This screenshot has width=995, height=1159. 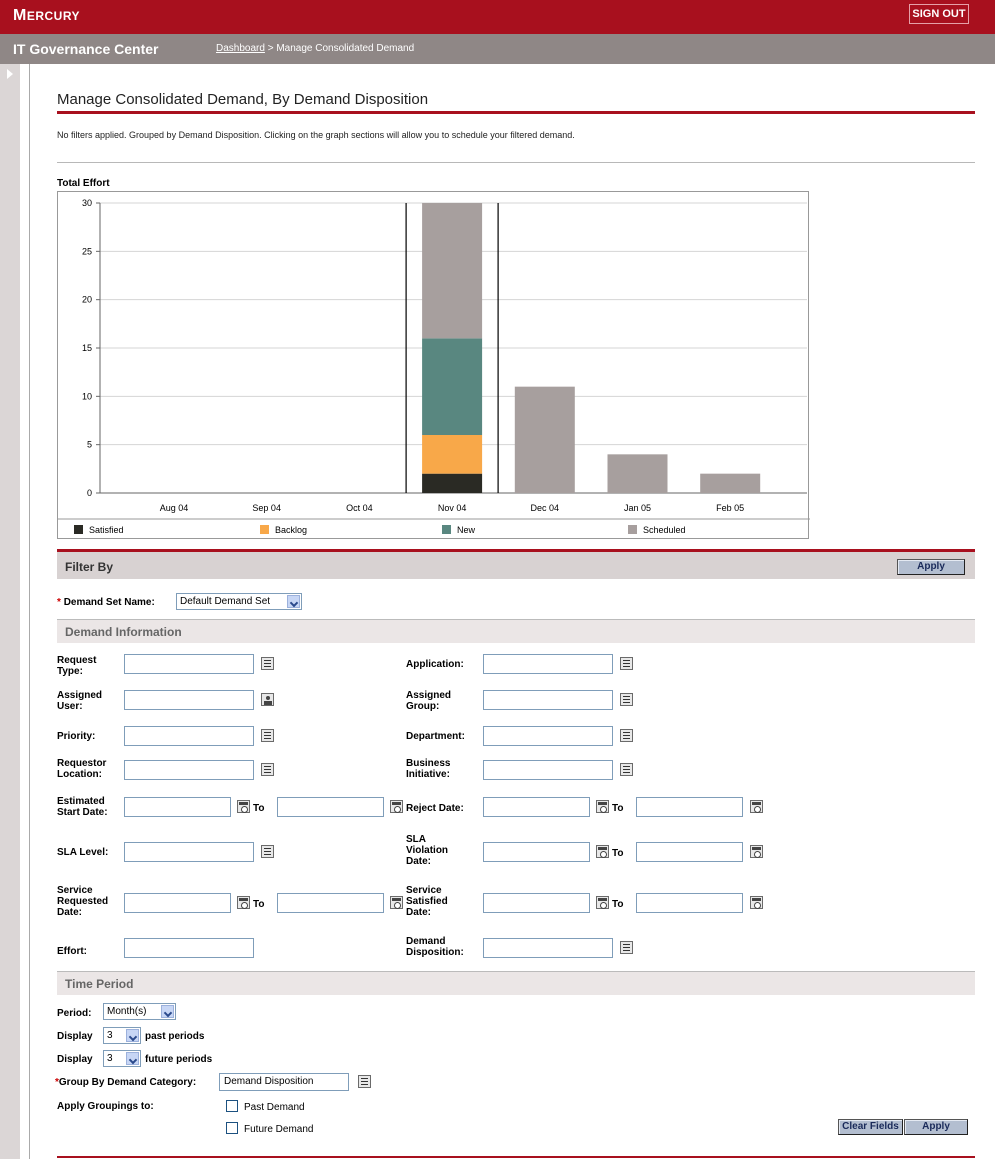 What do you see at coordinates (10, 74) in the screenshot?
I see `expand-arrow-icon` at bounding box center [10, 74].